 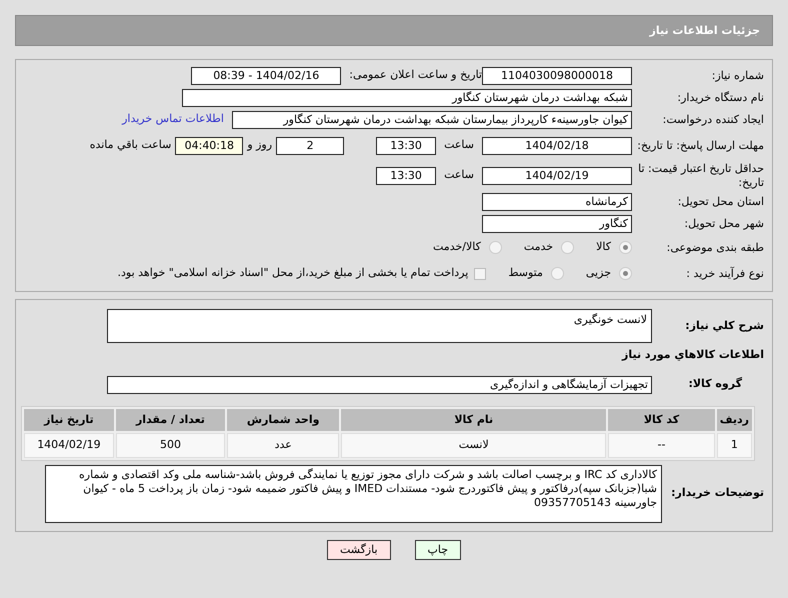 What do you see at coordinates (415, 75) in the screenshot?
I see `field-label: تاریخ و ساعت اعلان عمومی:` at bounding box center [415, 75].